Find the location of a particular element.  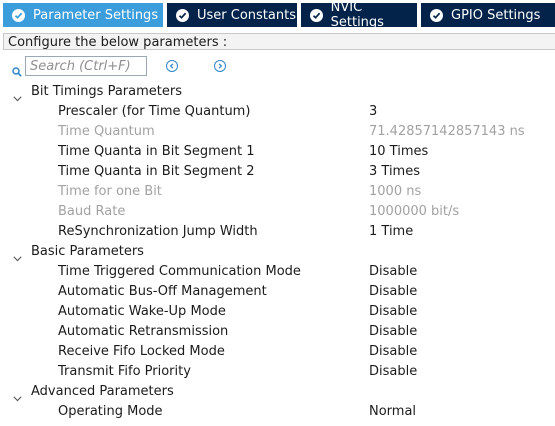

tab-parameter-settings: Parameter Settings is located at coordinates (83, 15).